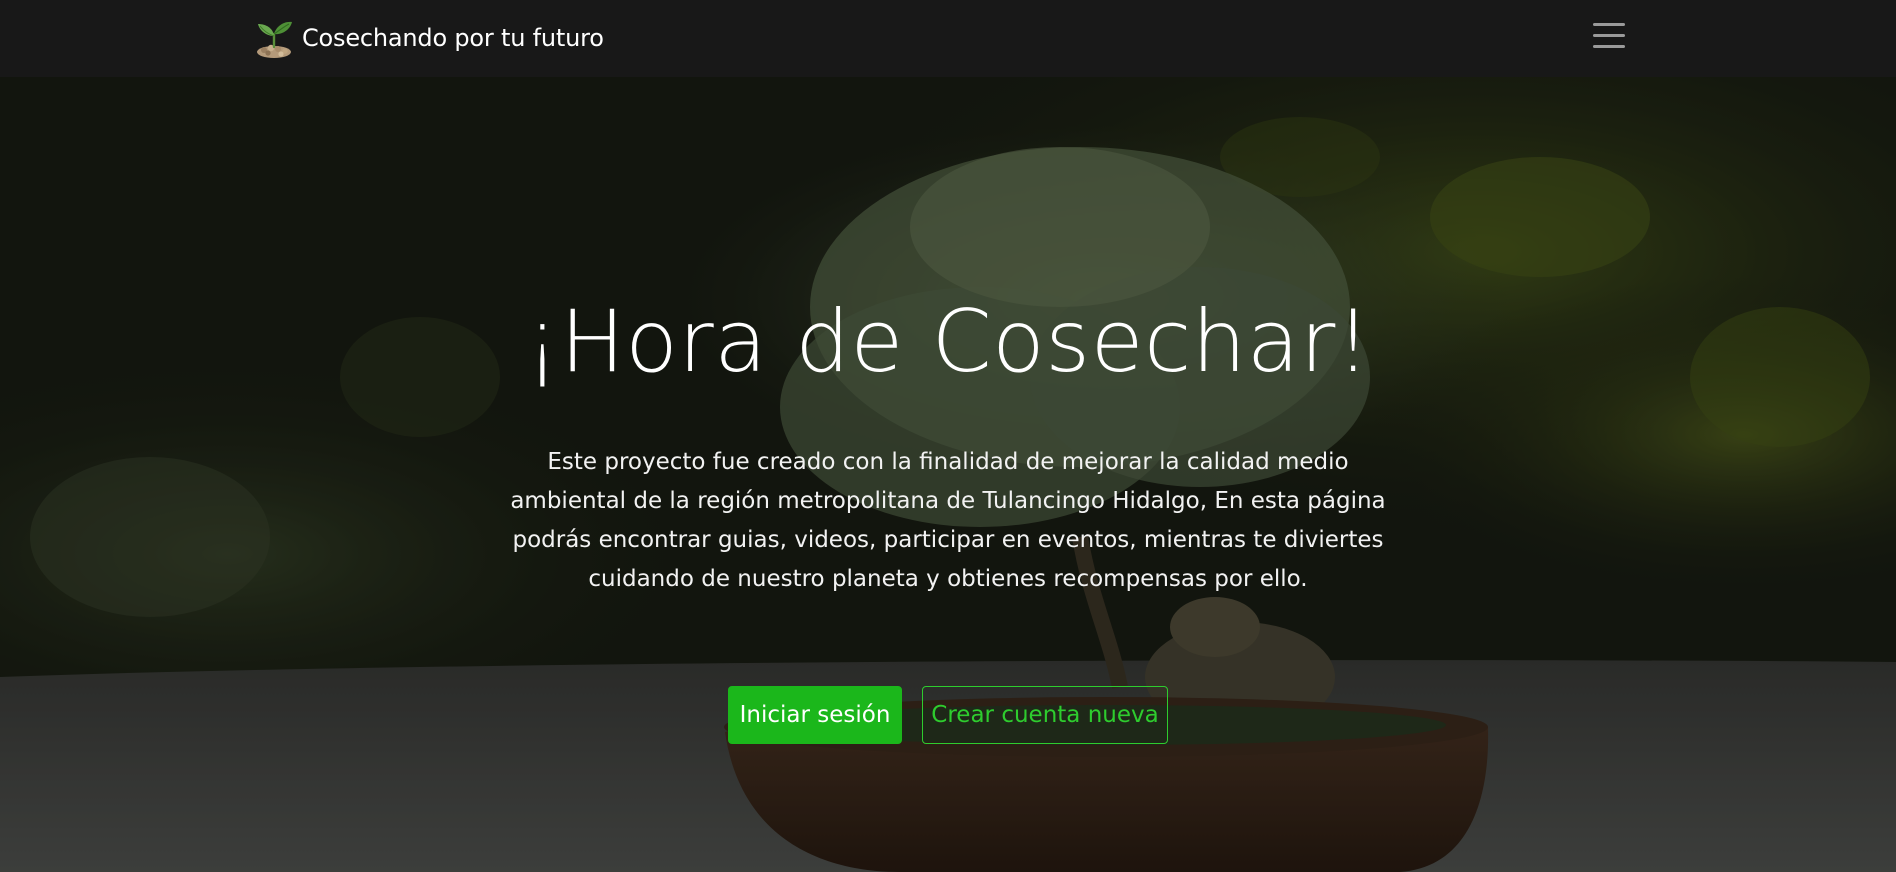  I want to click on login-button: Iniciar sesión, so click(815, 715).